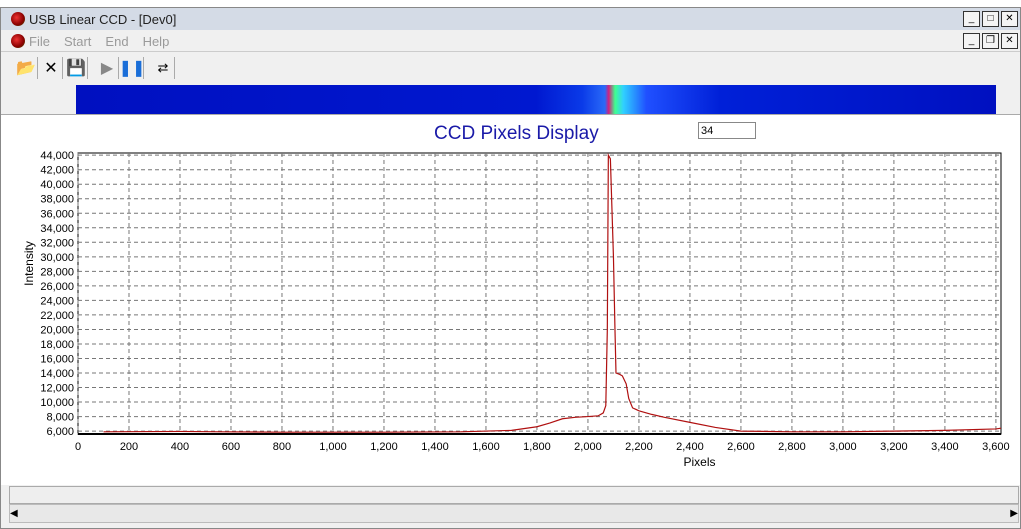 The width and height of the screenshot is (1021, 529). Describe the element at coordinates (741, 447) in the screenshot. I see `x-tick-label: 2,600` at that location.